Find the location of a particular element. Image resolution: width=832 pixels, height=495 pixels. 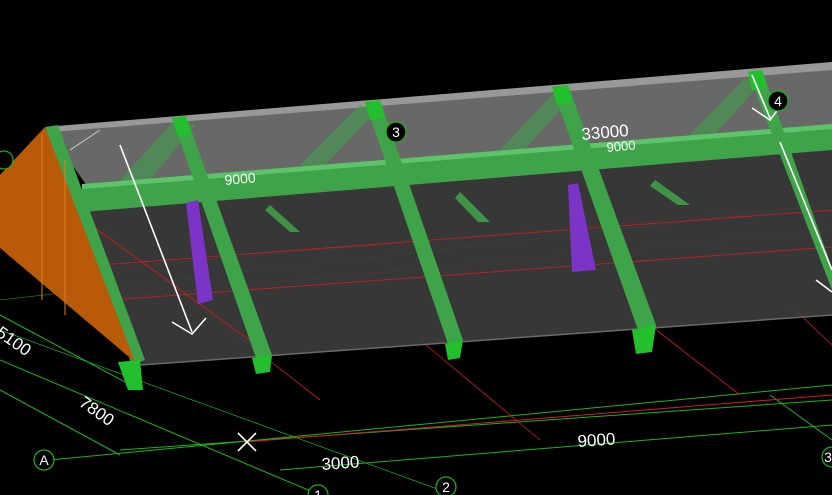

dim-partial-9000-a: 9000 is located at coordinates (240, 178).